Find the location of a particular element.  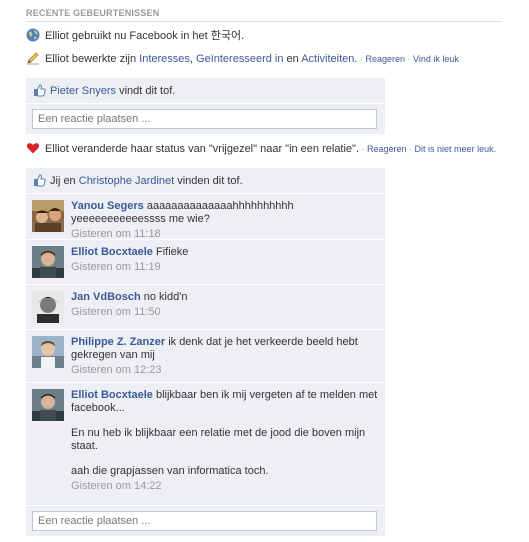

comment-timestamp: Gisteren om 14:22 is located at coordinates (225, 486).